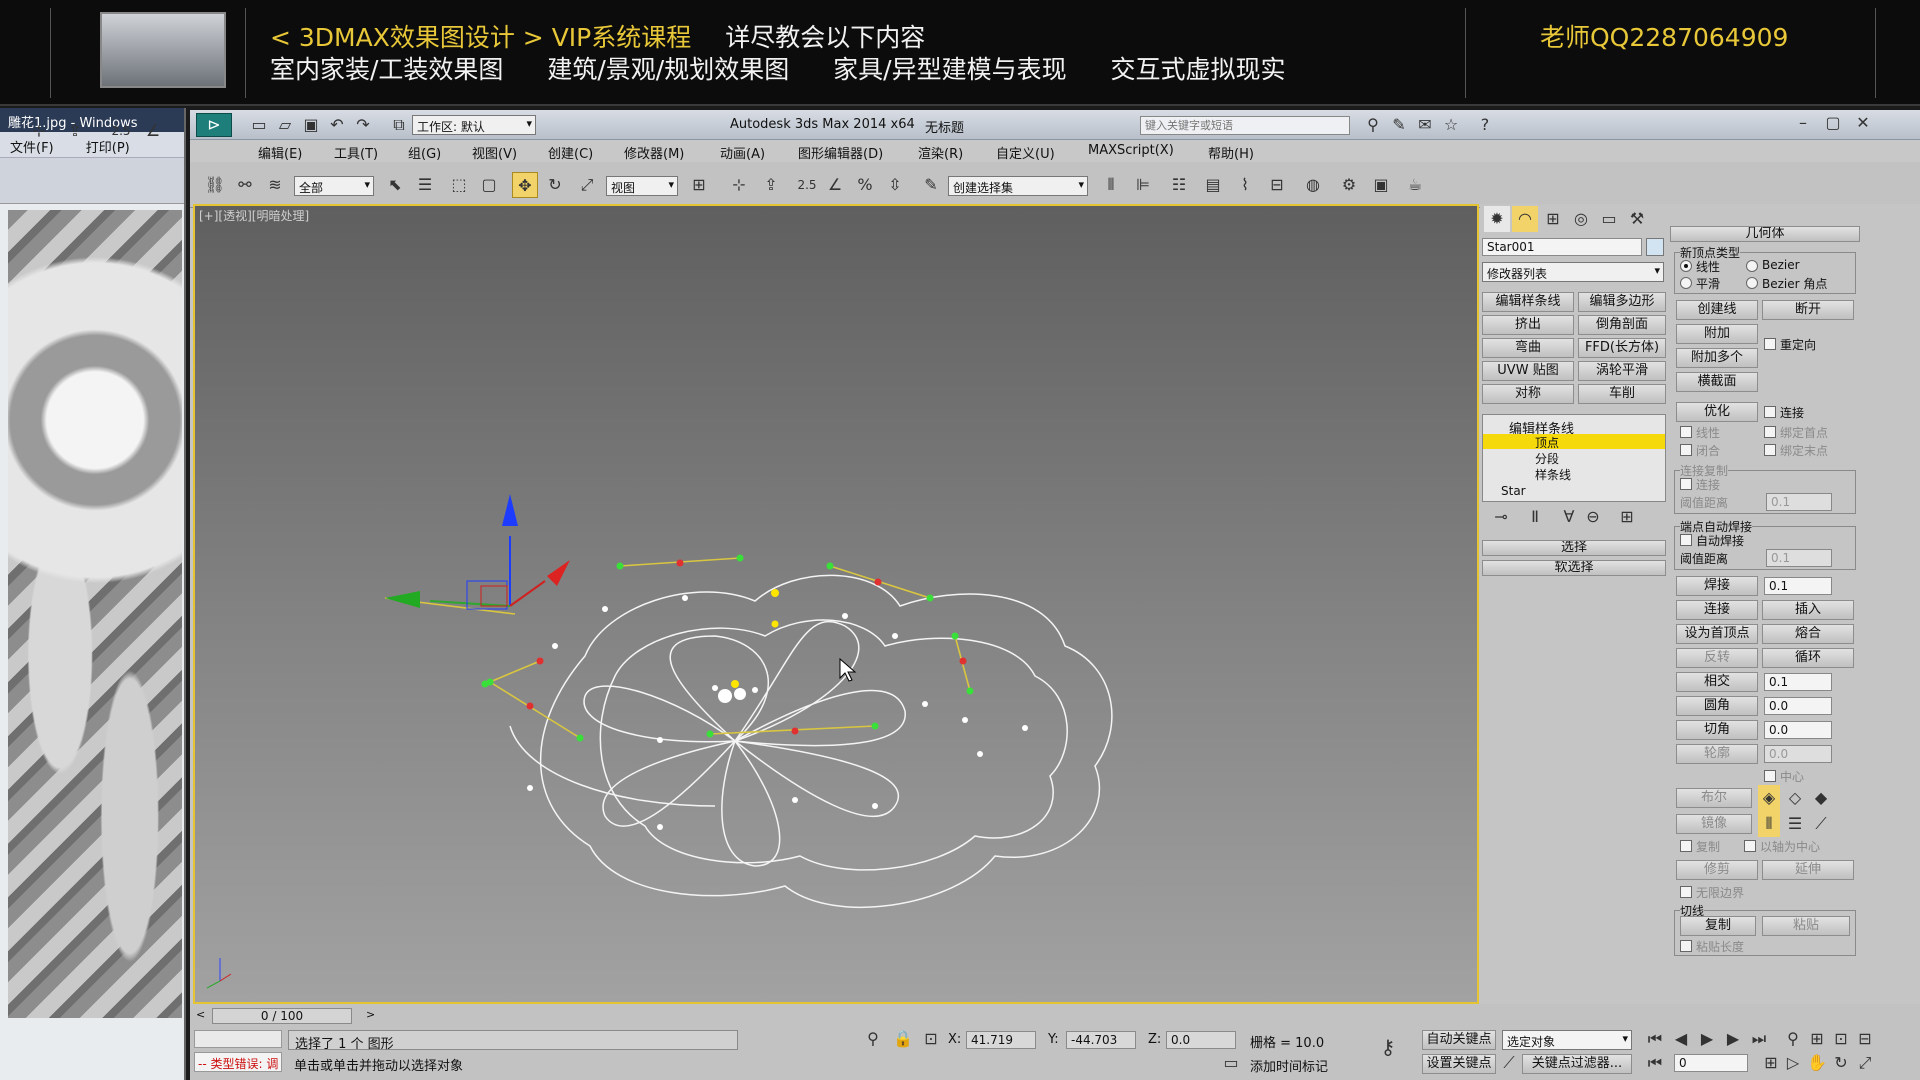 This screenshot has height=1080, width=1920. I want to click on project-icon: ⧉, so click(399, 125).